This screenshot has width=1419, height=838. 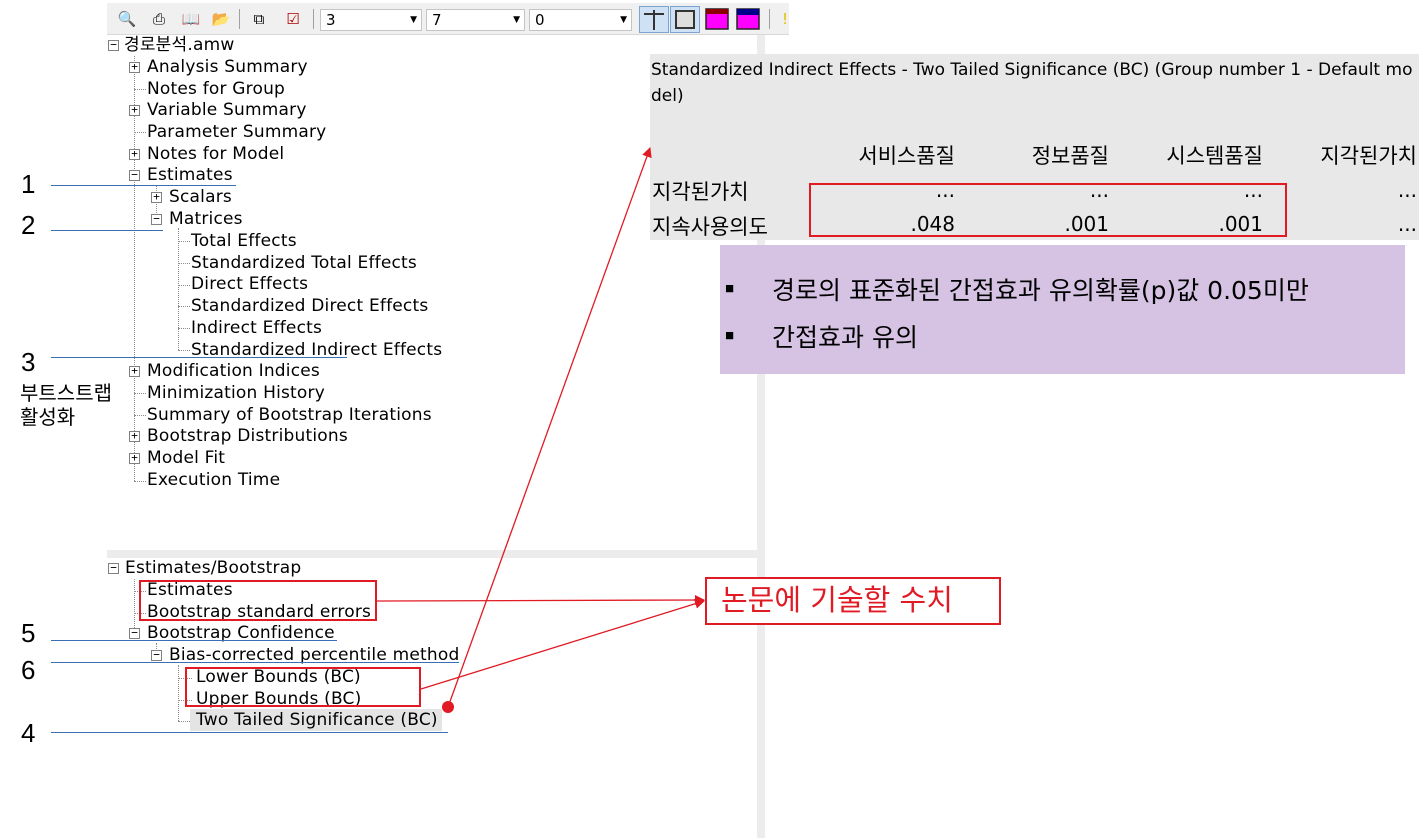 I want to click on arrow-two-tailed-to-output, so click(x=549, y=427).